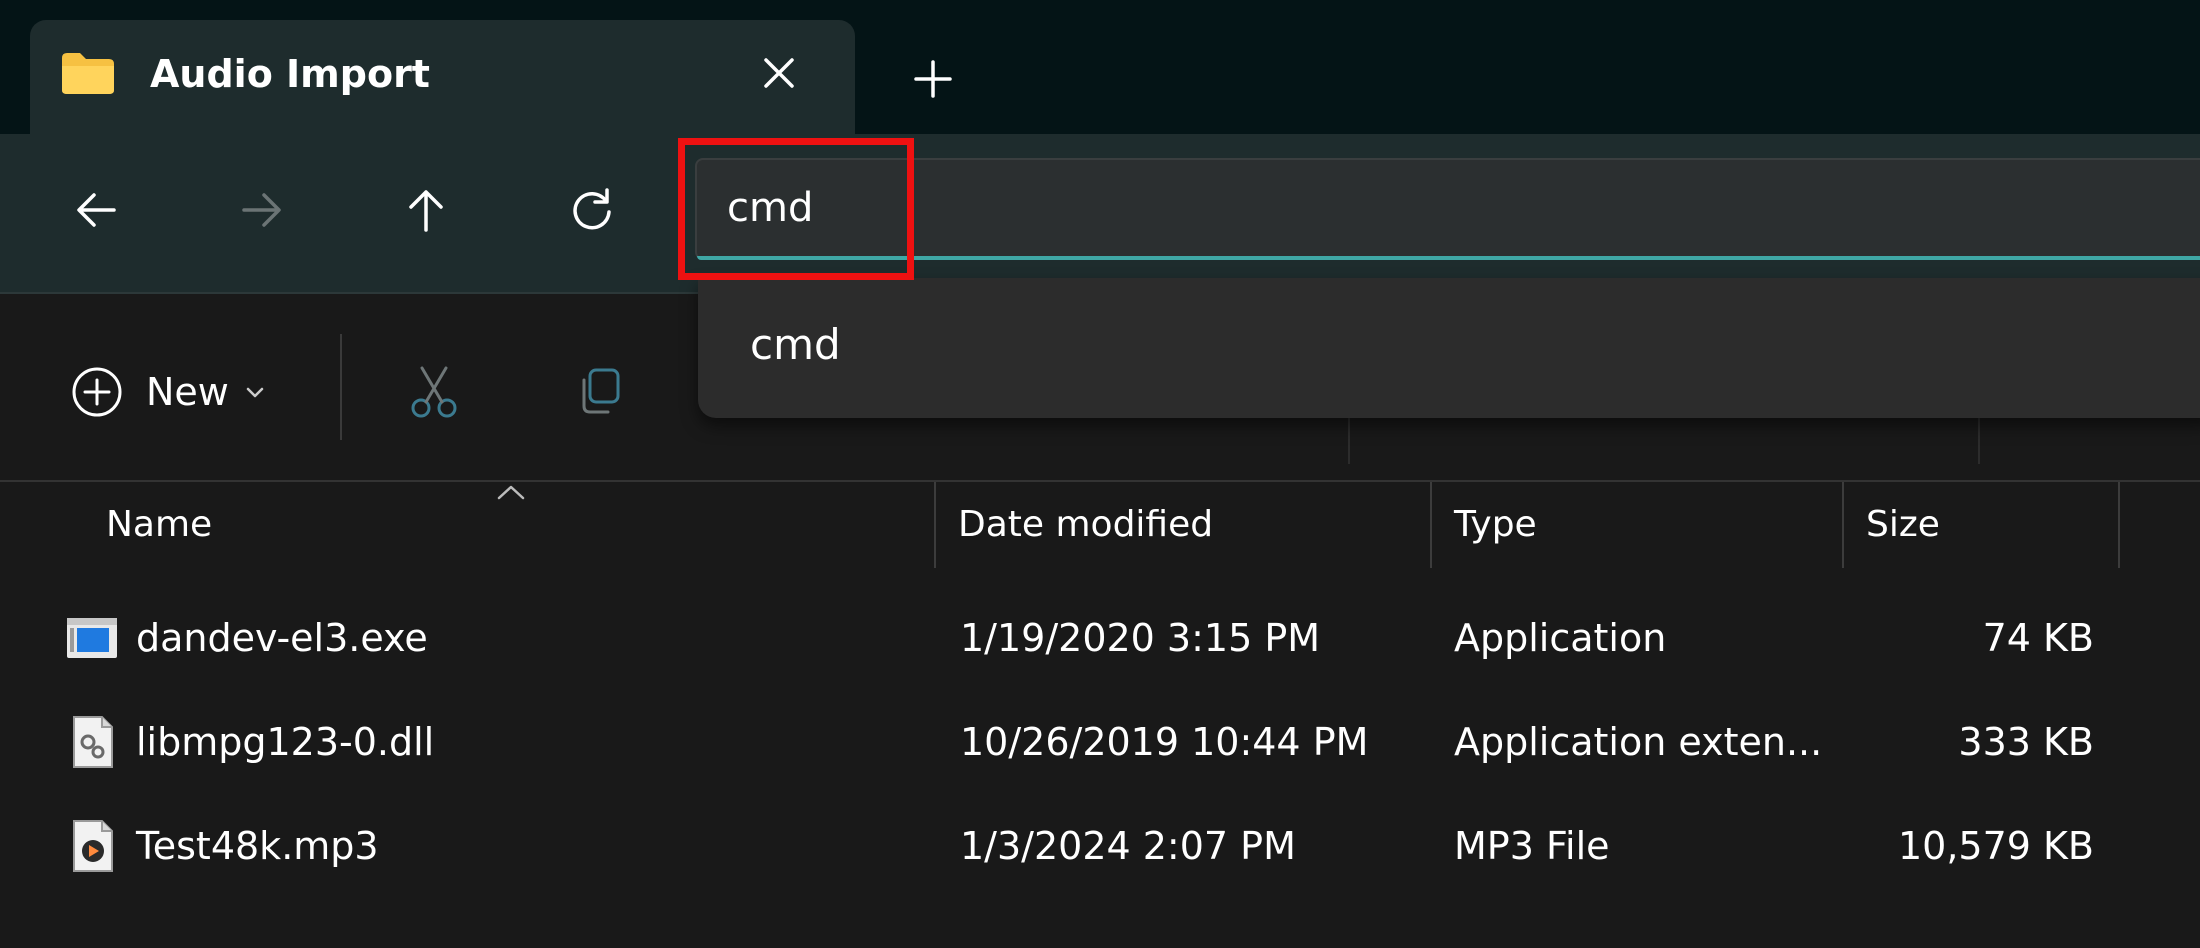  I want to click on file-date: 10/26/2019 10:44 PM, so click(1164, 742).